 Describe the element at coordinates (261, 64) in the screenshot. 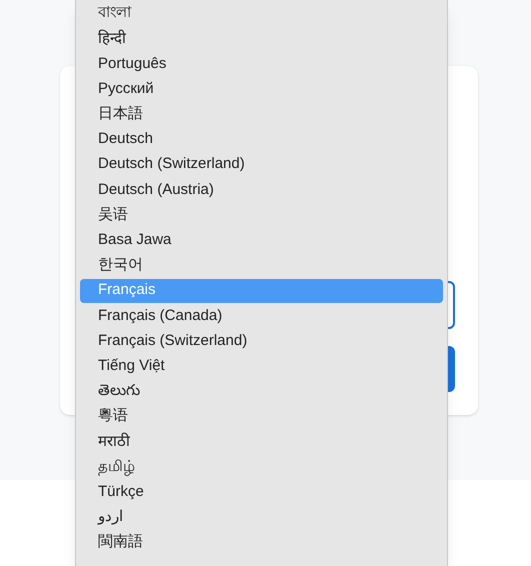

I see `menu-item: Português` at that location.